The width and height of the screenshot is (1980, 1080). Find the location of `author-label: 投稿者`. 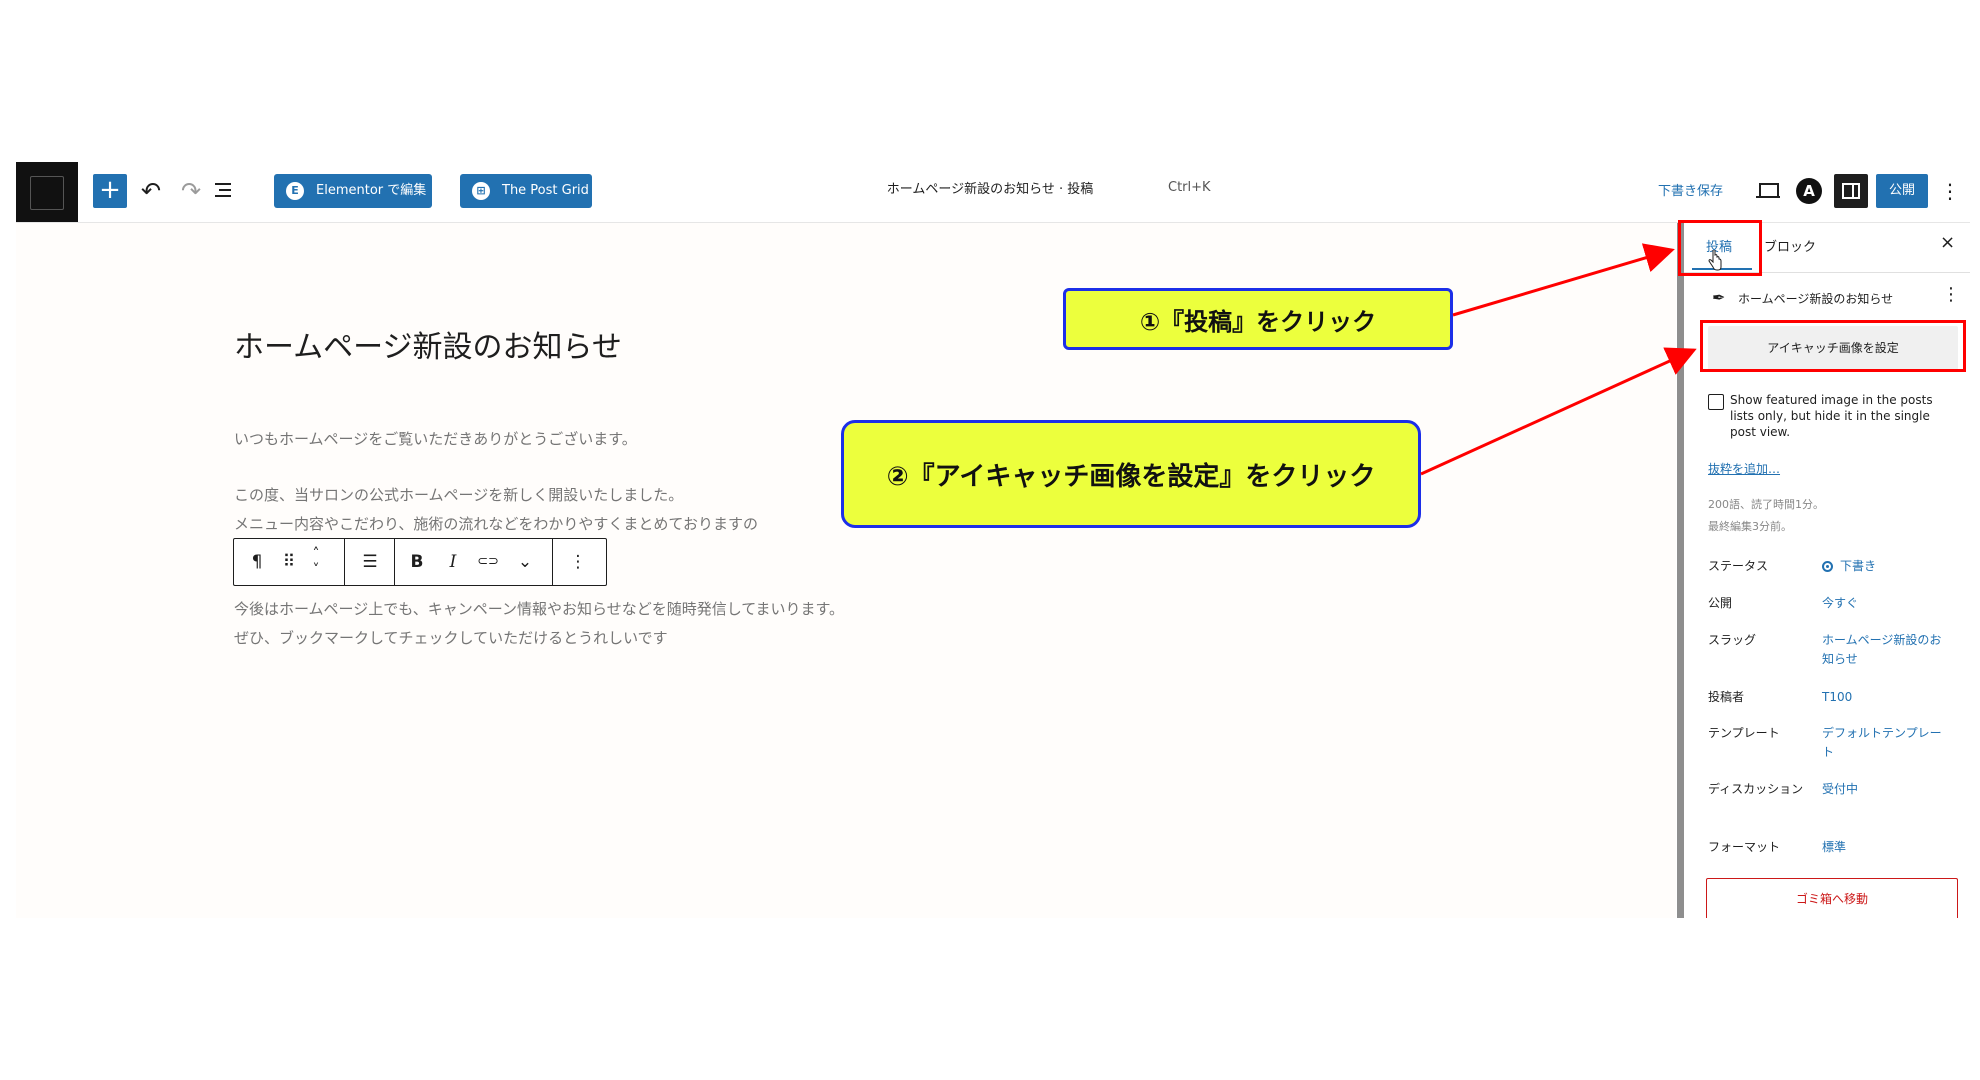

author-label: 投稿者 is located at coordinates (1726, 697).